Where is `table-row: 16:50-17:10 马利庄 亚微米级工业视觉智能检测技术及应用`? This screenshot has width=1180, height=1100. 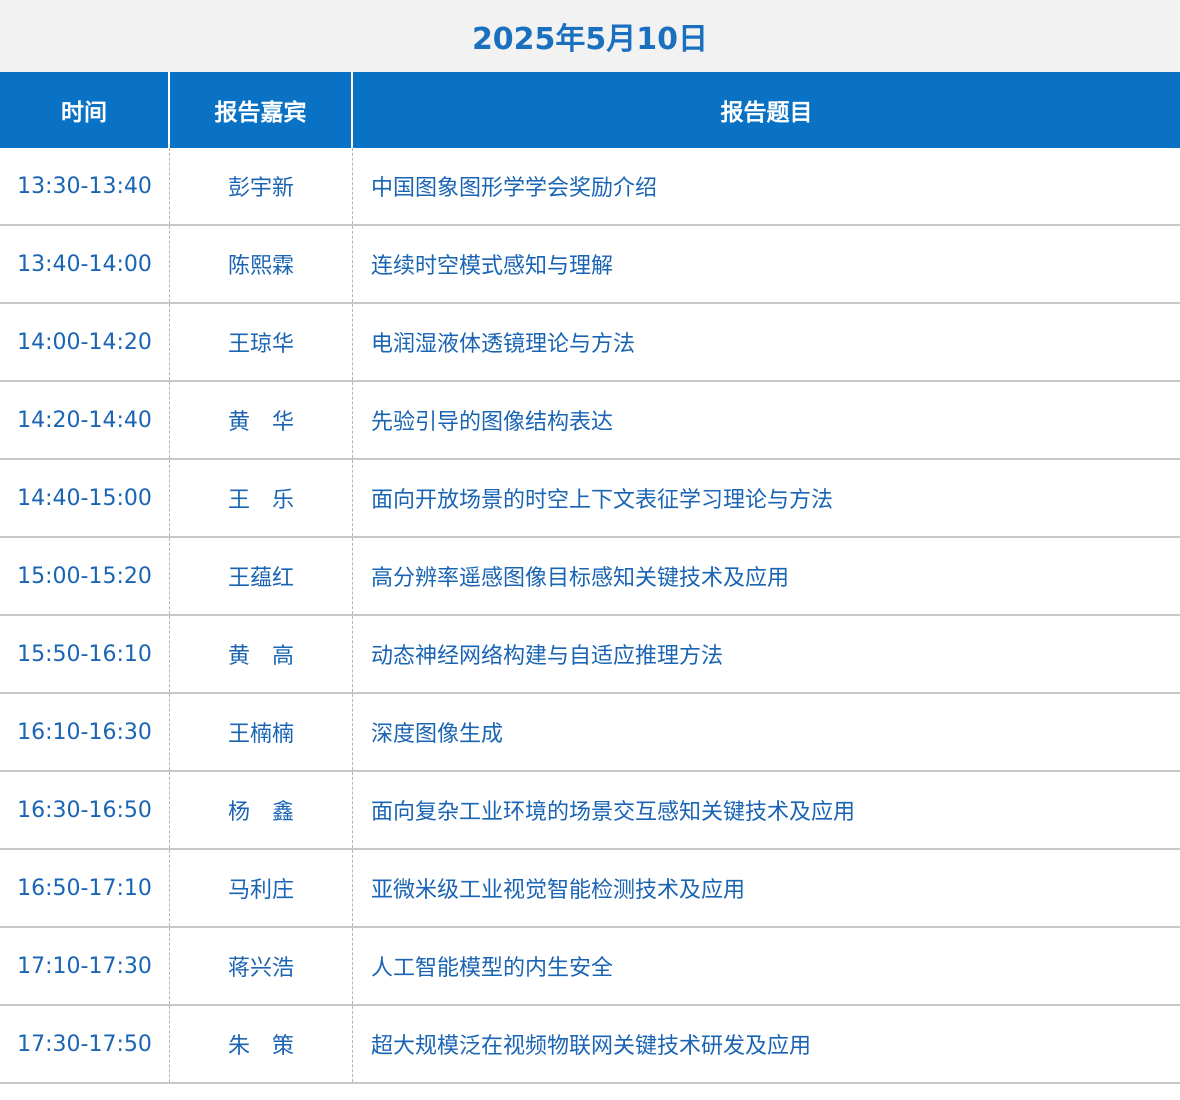
table-row: 16:50-17:10 马利庄 亚微米级工业视觉智能检测技术及应用 is located at coordinates (590, 889).